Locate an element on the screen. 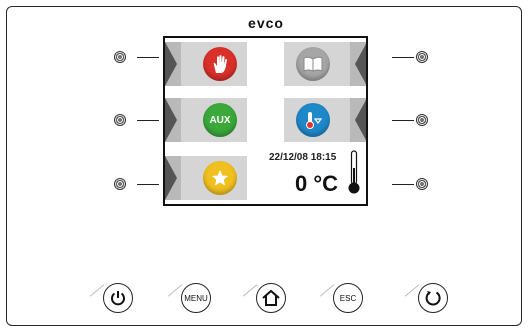 Image resolution: width=530 pixels, height=333 pixels. esc-button: ESC is located at coordinates (348, 298).